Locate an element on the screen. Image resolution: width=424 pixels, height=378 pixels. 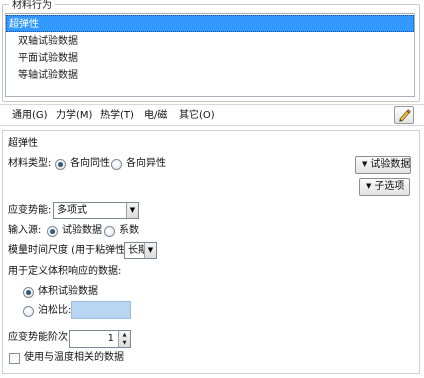
volumetric-label: 用于定义体积响应的数据: is located at coordinates (65, 271).